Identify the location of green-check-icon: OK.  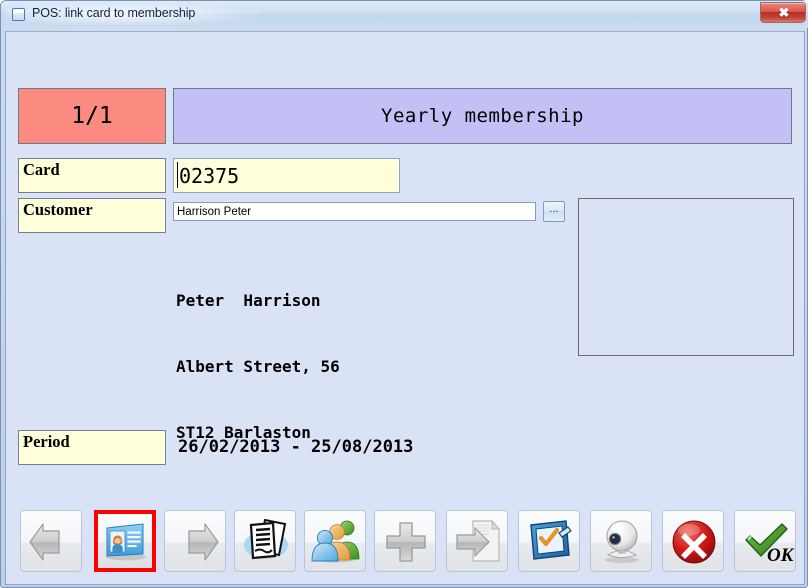
(765, 541).